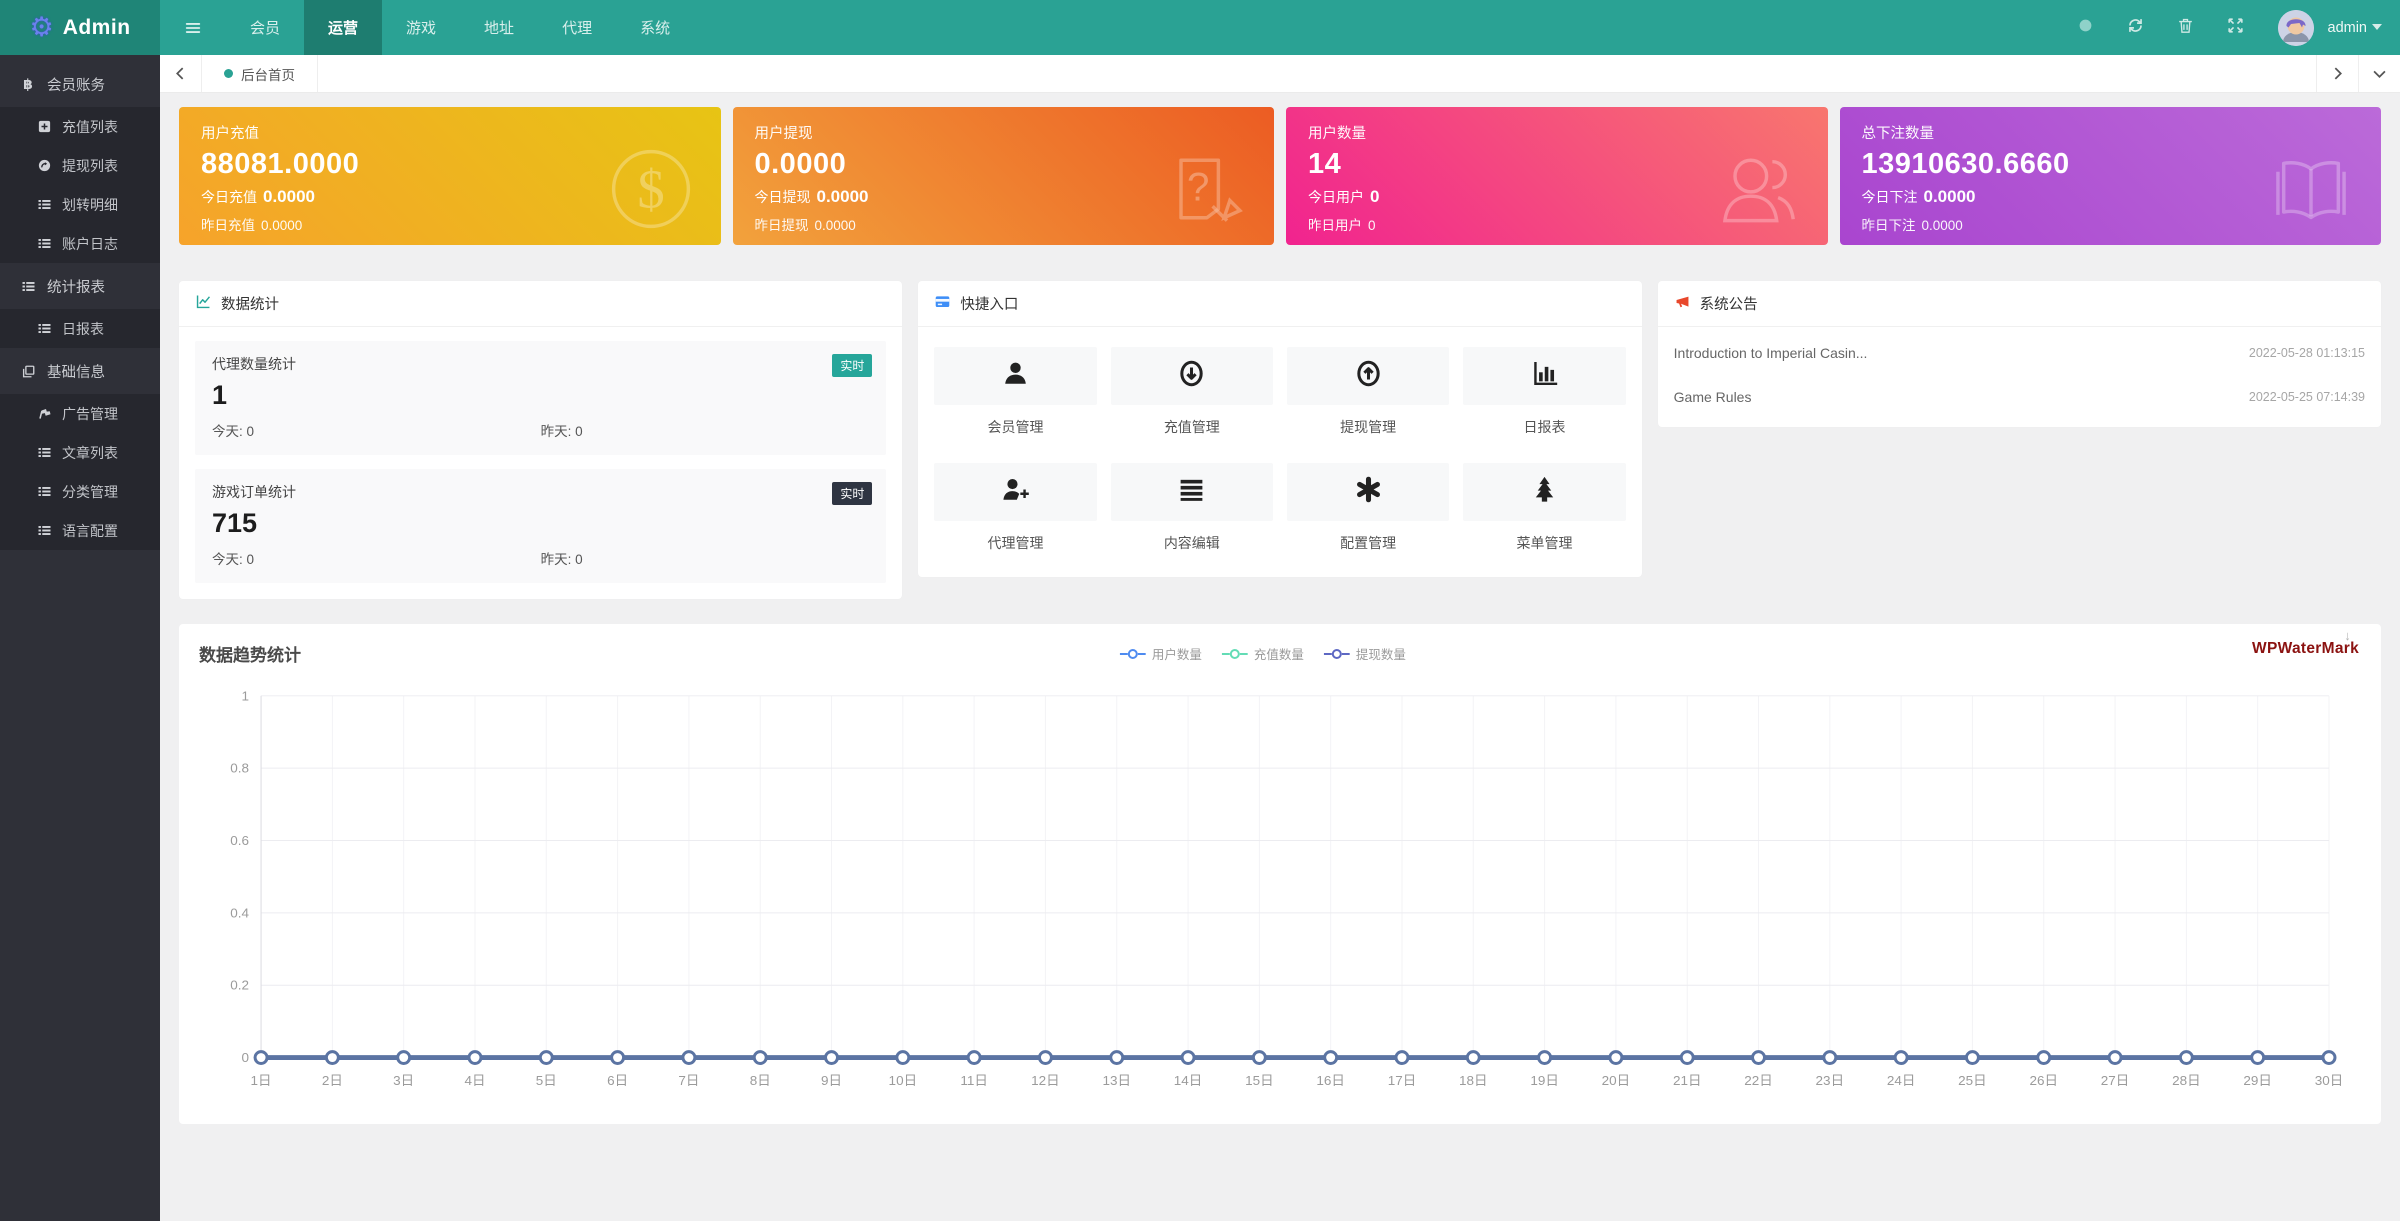 Image resolution: width=2400 pixels, height=1221 pixels. Describe the element at coordinates (28, 371) in the screenshot. I see `copy-icon` at that location.